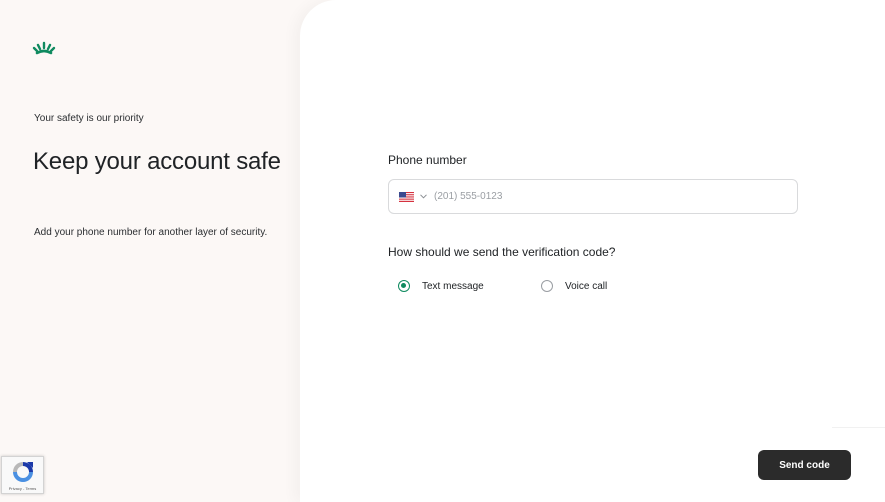 The image size is (885, 502). What do you see at coordinates (593, 196) in the screenshot?
I see `phone-number-field: (201) 555-0123` at bounding box center [593, 196].